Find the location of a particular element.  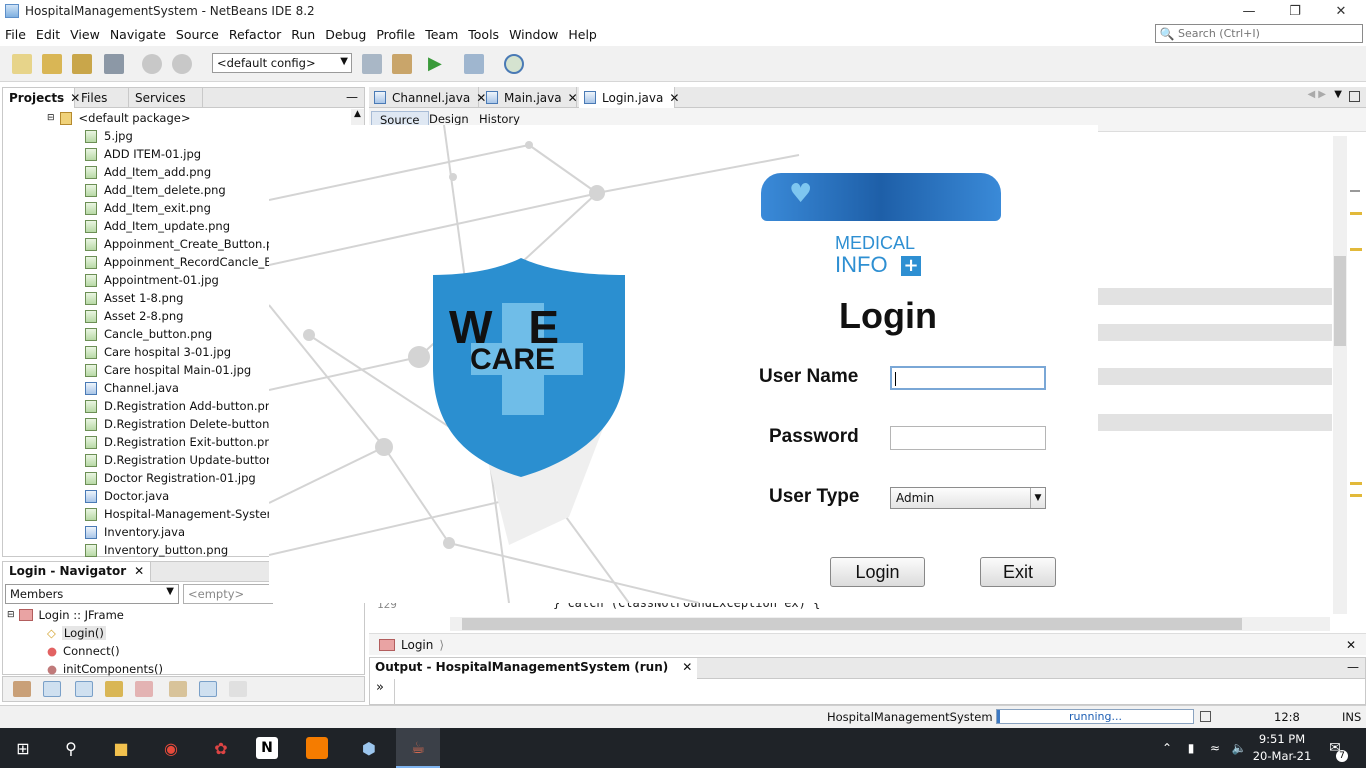

restore-button: ❐ is located at coordinates (1295, 11).